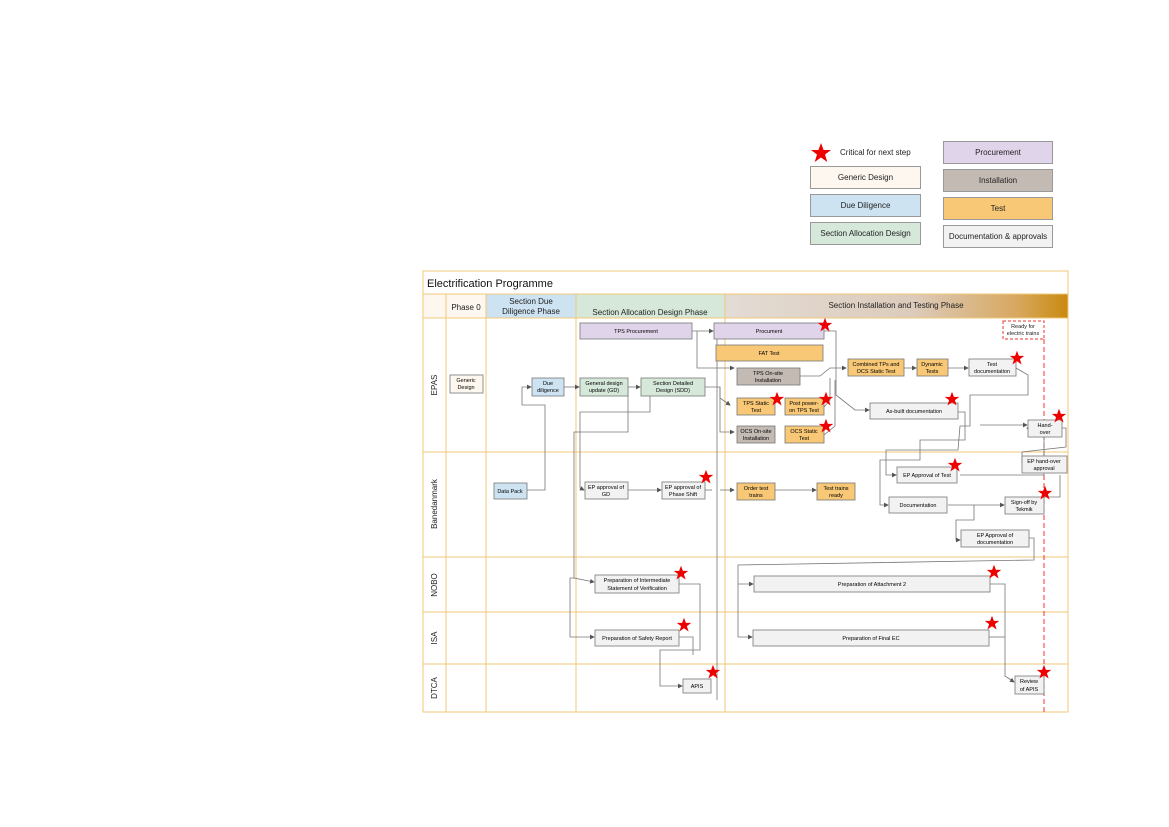 This screenshot has width=1169, height=827. I want to click on node-label: As-built documentation, so click(914, 412).